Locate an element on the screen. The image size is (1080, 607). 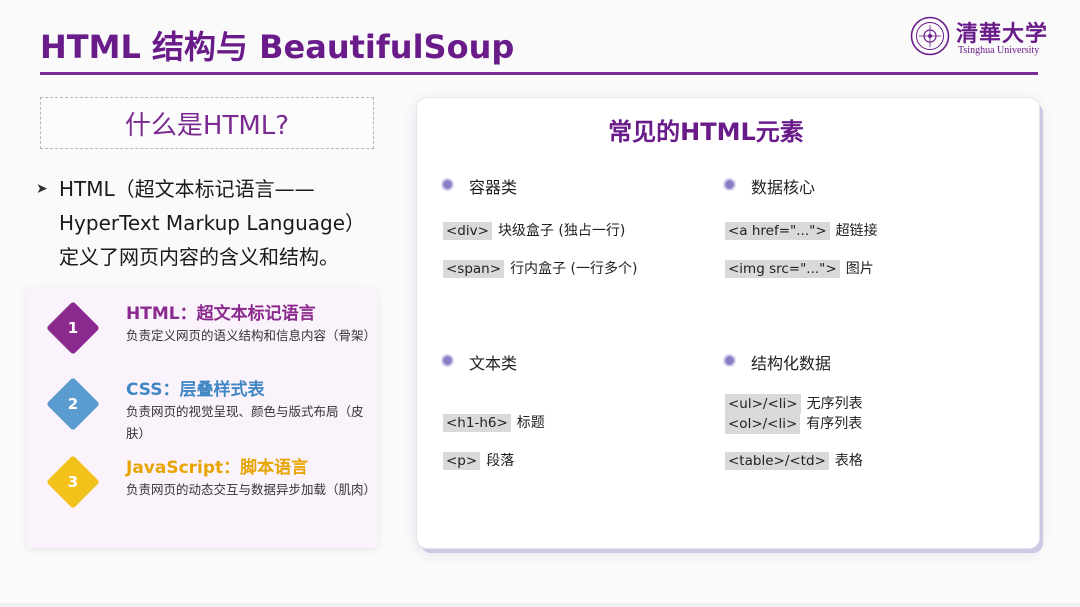
logo-chinese-name: 清華大学 is located at coordinates (1002, 34).